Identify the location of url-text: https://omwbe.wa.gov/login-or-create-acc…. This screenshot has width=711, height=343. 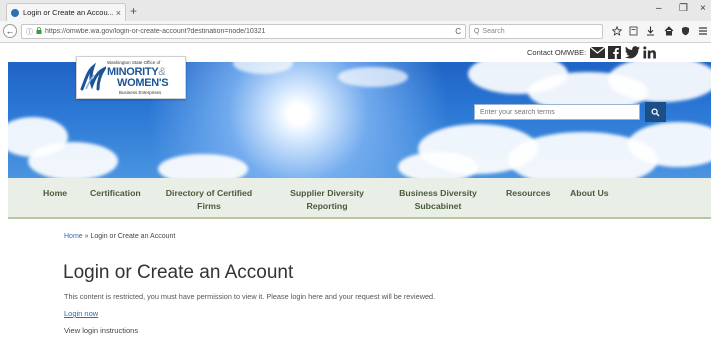
(155, 31).